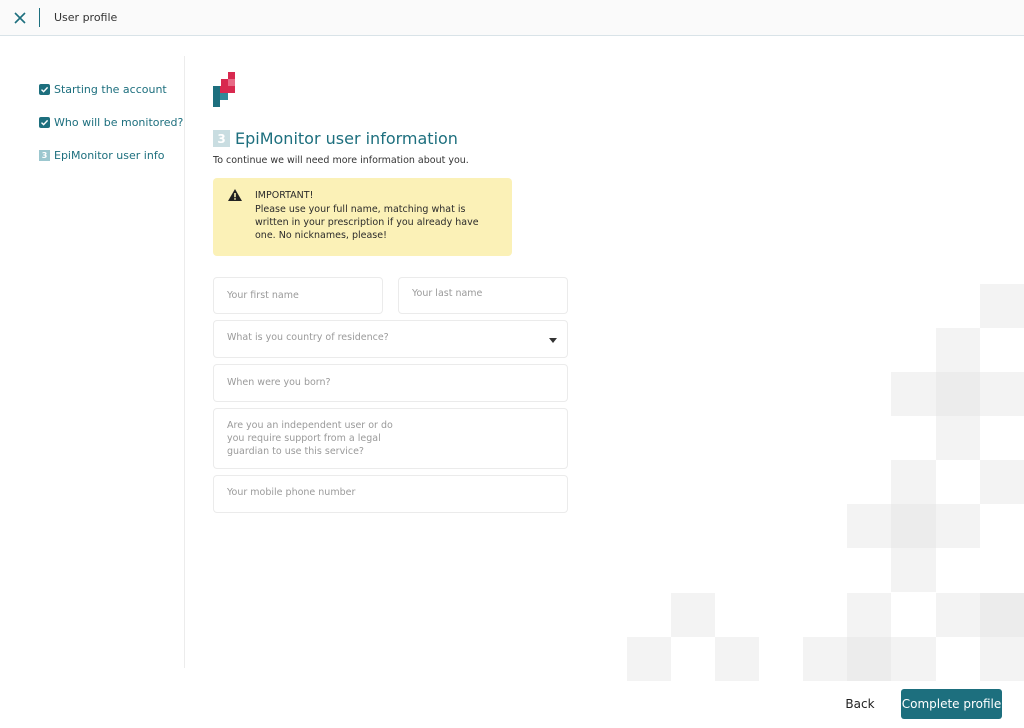 The image size is (1024, 728). I want to click on top-bar: User profile, so click(512, 18).